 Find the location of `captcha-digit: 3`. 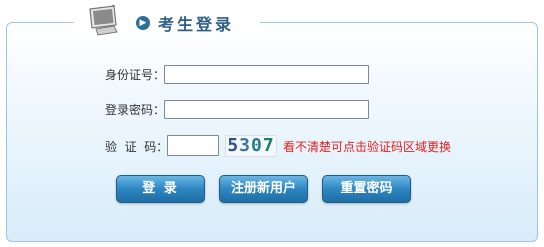

captcha-digit: 3 is located at coordinates (245, 145).